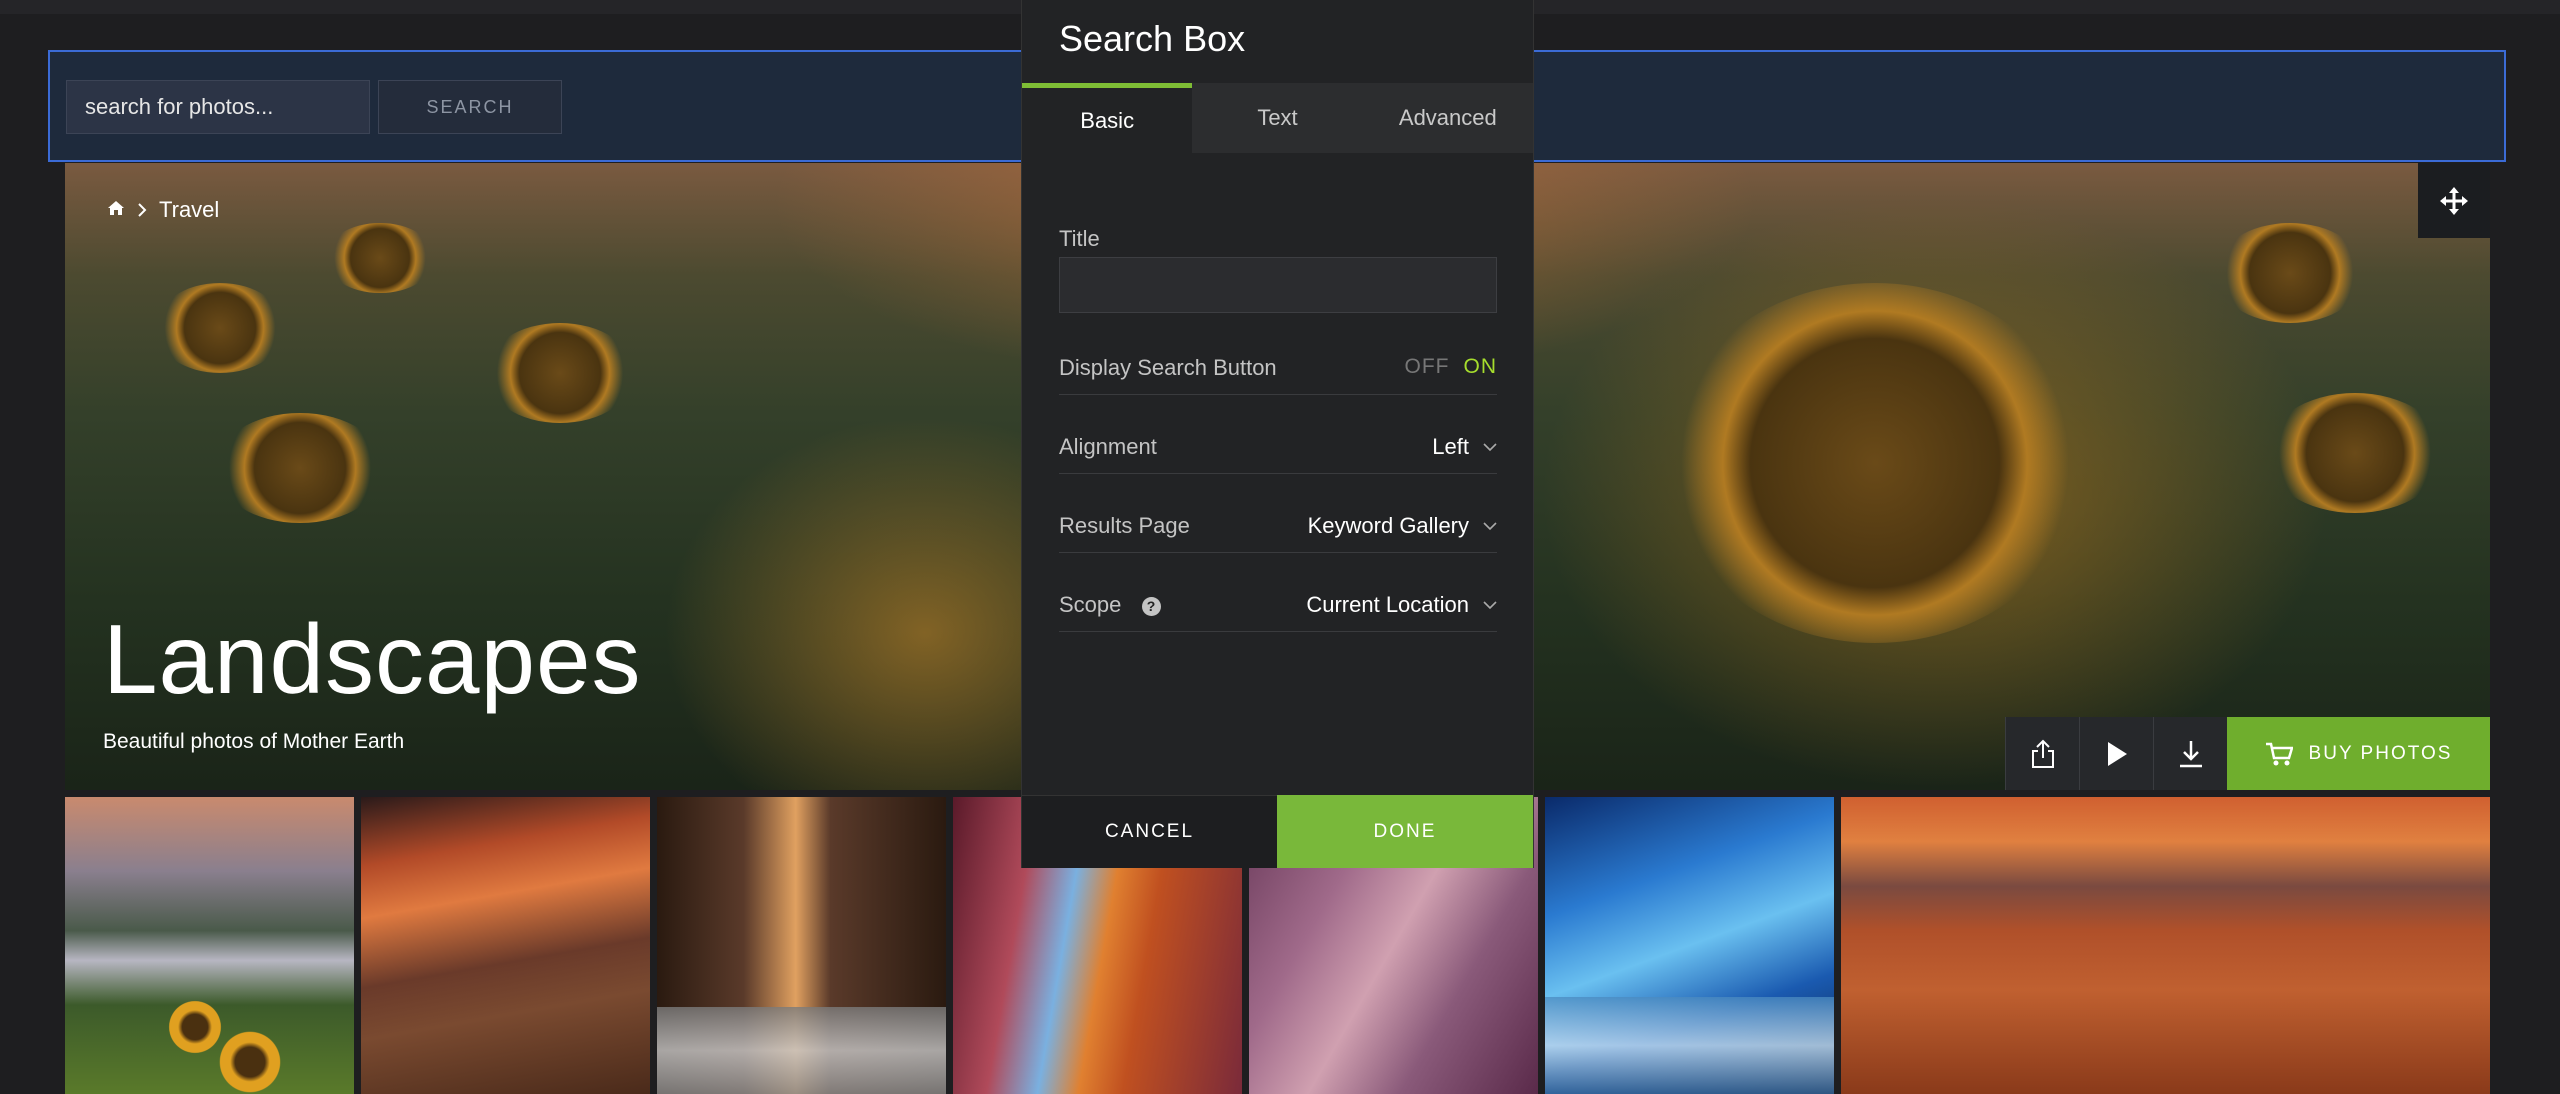  Describe the element at coordinates (1481, 367) in the screenshot. I see `toggle-on: ON` at that location.